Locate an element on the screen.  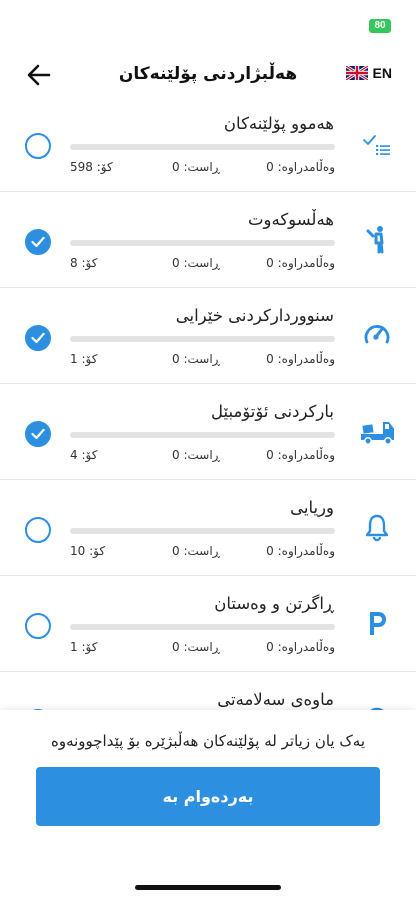
total-count: کۆ: 4 is located at coordinates (84, 455).